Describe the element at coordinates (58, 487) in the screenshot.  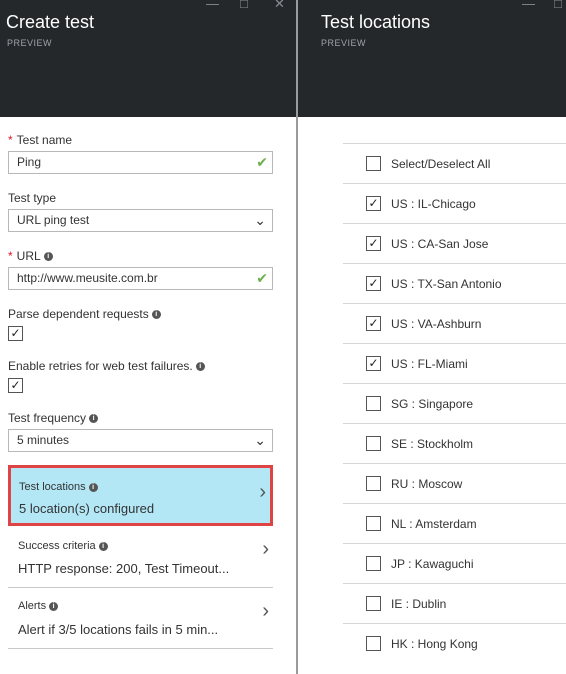
I see `row-label: Test locations i` at that location.